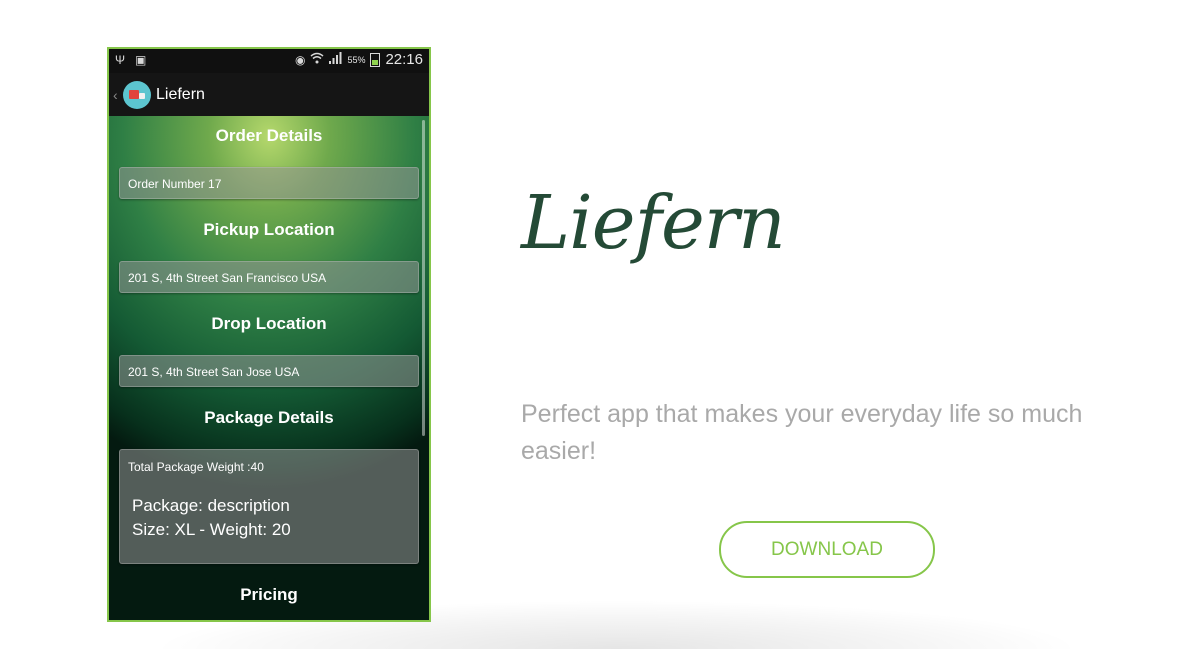 The width and height of the screenshot is (1203, 649). What do you see at coordinates (300, 59) in the screenshot?
I see `eye-icon: ◉` at bounding box center [300, 59].